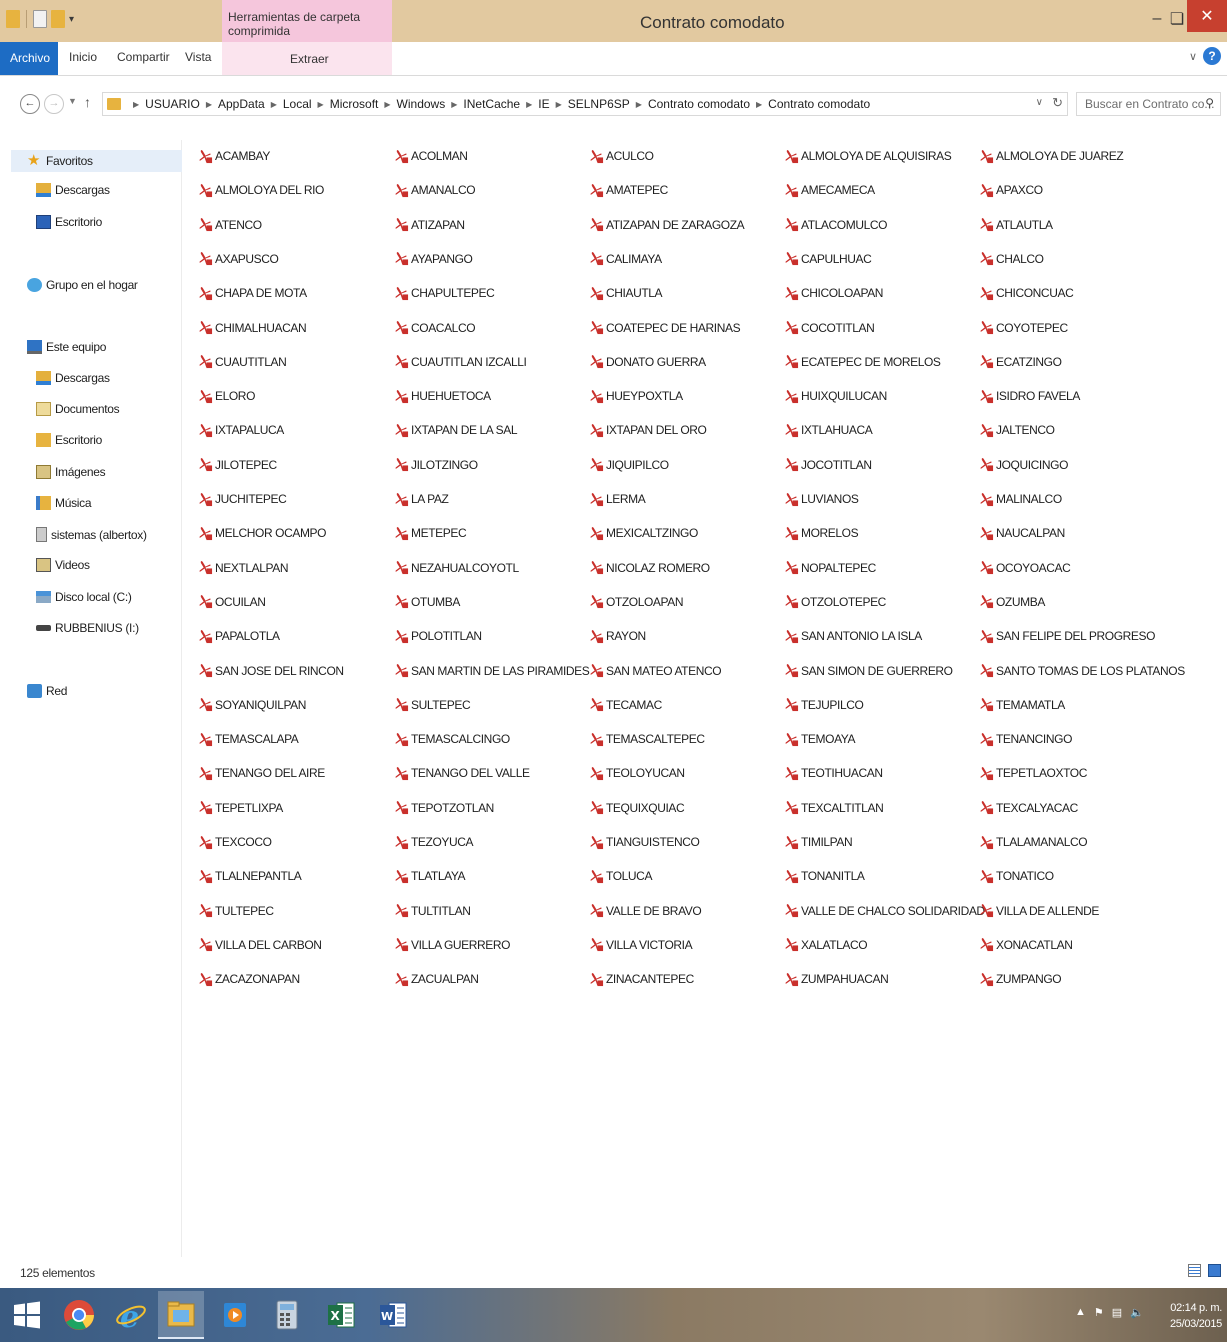 This screenshot has width=1227, height=1342. I want to click on tab-archivo: Archivo, so click(29, 58).